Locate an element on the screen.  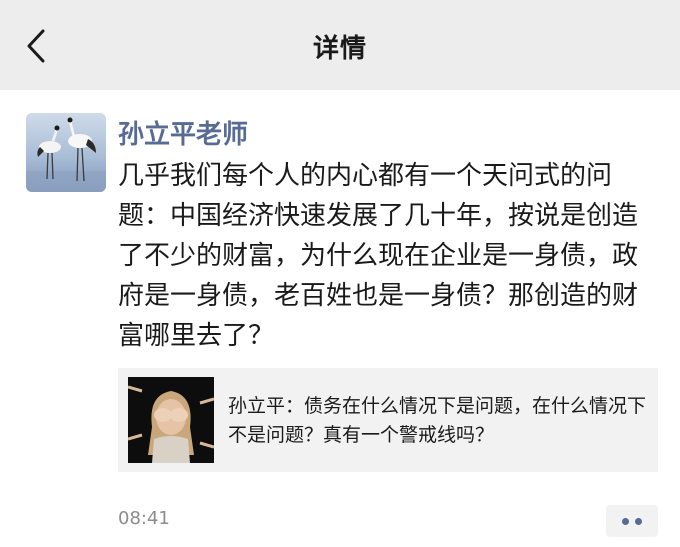
shared-article-thumbnail is located at coordinates (171, 420).